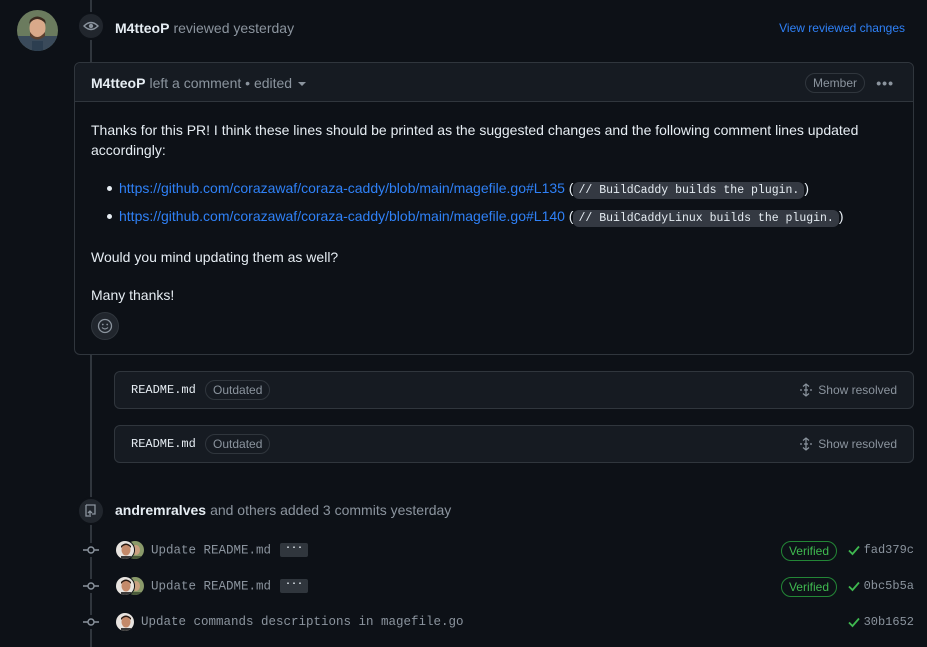 This screenshot has height=647, width=927. Describe the element at coordinates (302, 84) in the screenshot. I see `chevron-down-icon` at that location.